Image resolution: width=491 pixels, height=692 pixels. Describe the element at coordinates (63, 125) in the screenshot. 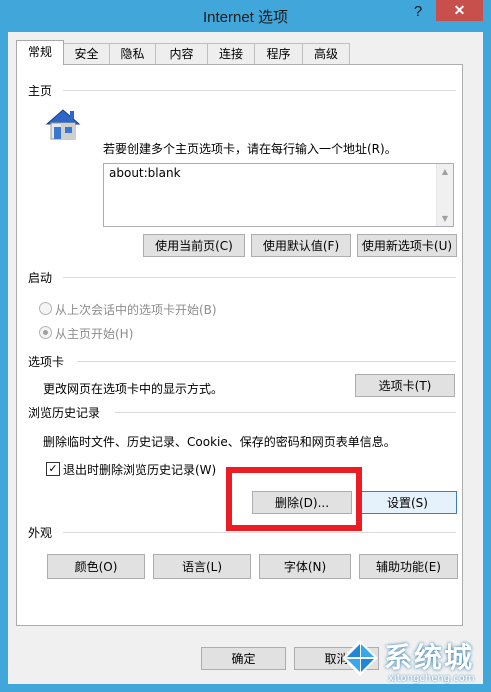

I see `house-icon` at that location.